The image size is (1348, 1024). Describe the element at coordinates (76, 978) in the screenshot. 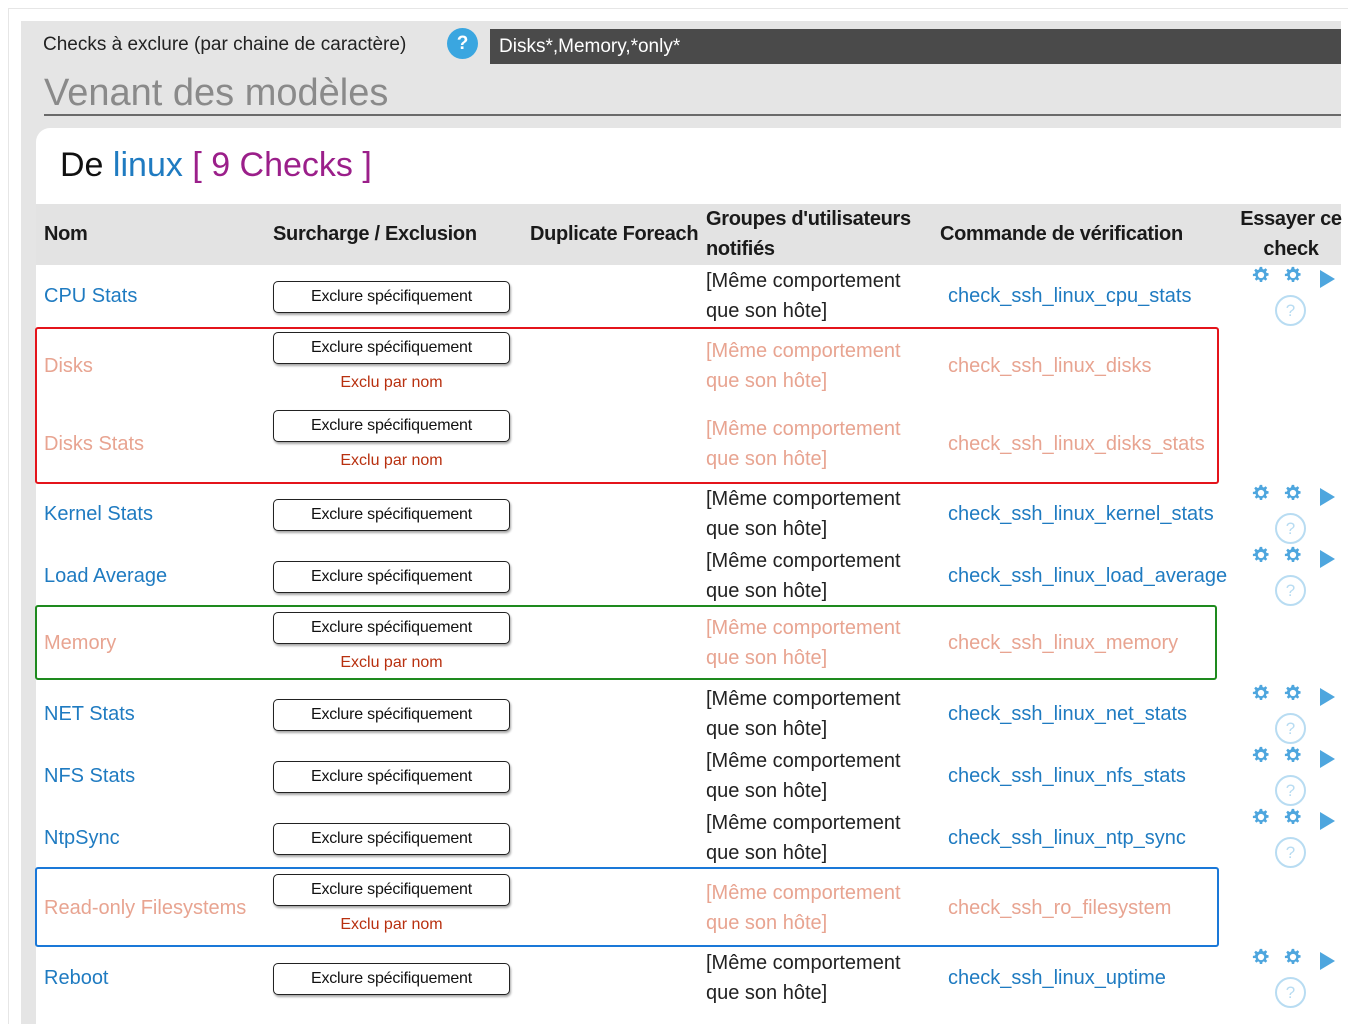

I see `check-name-link: Reboot` at that location.